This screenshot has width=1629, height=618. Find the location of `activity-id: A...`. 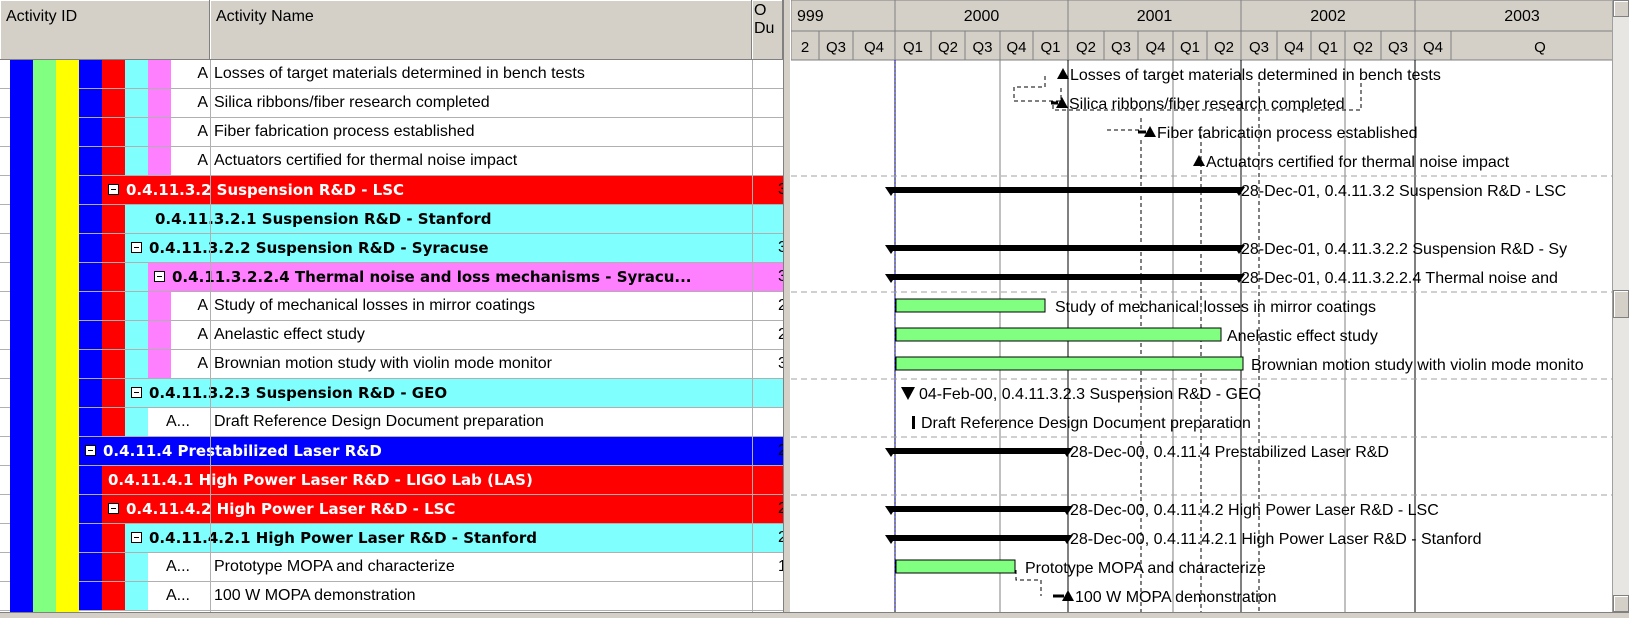

activity-id: A... is located at coordinates (179, 567).